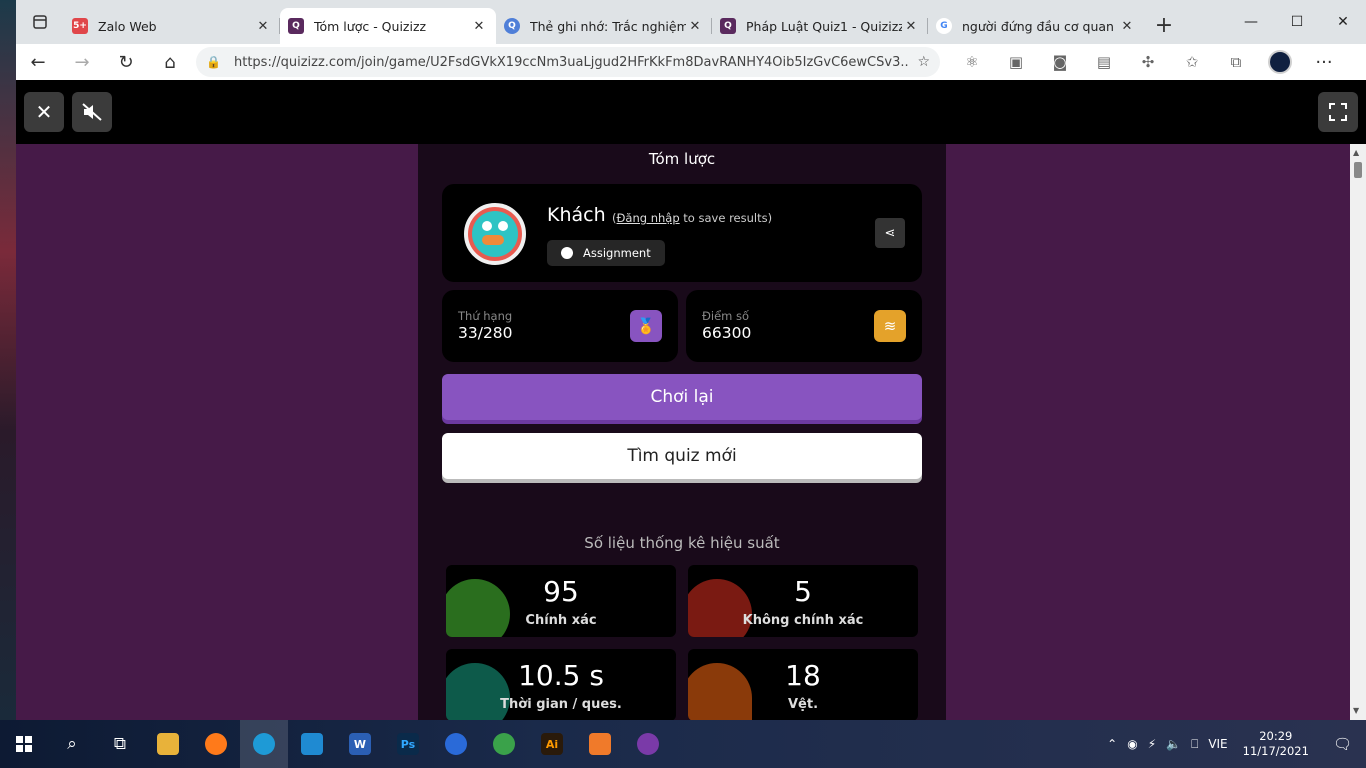 The height and width of the screenshot is (768, 1366). Describe the element at coordinates (172, 26) in the screenshot. I see `tab-zalo: 5+ Zalo Web ✕` at that location.